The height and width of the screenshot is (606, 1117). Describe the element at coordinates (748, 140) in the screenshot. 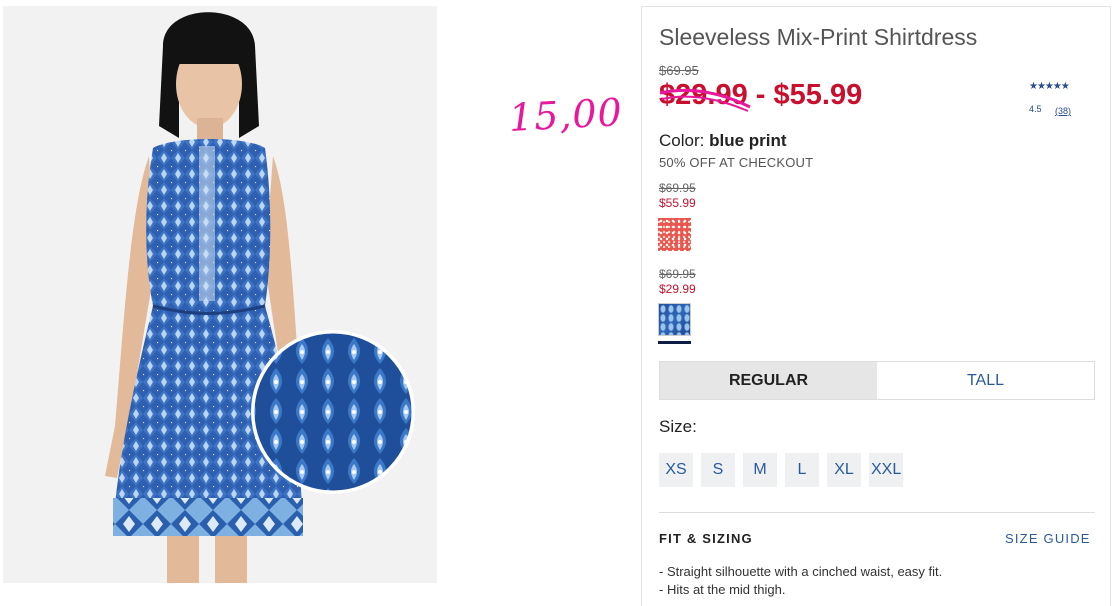

I see `color-value: blue print` at that location.